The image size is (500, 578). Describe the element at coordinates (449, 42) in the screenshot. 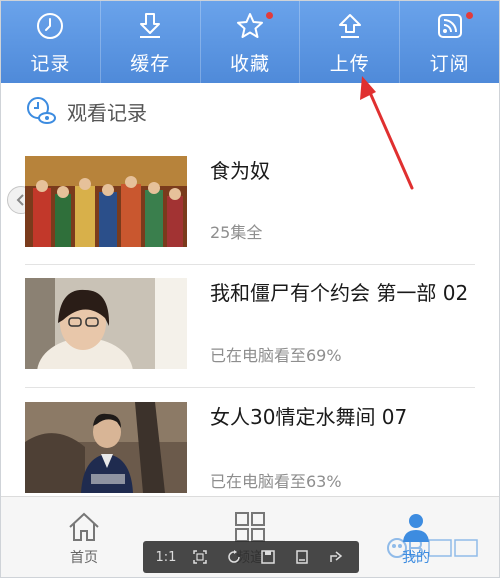

I see `tab-subscribe: 订阅` at that location.